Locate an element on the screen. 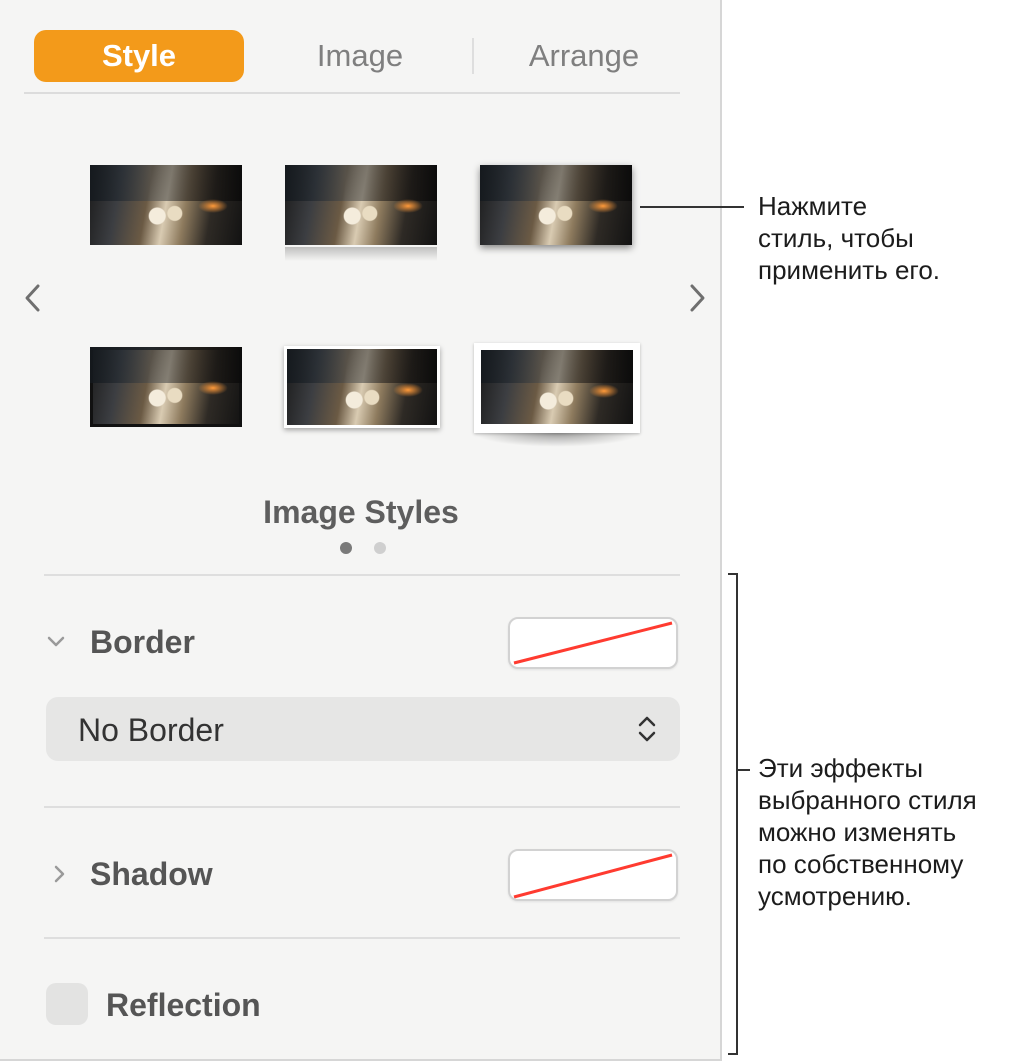 The width and height of the screenshot is (1017, 1063). tab-style: Style is located at coordinates (139, 56).